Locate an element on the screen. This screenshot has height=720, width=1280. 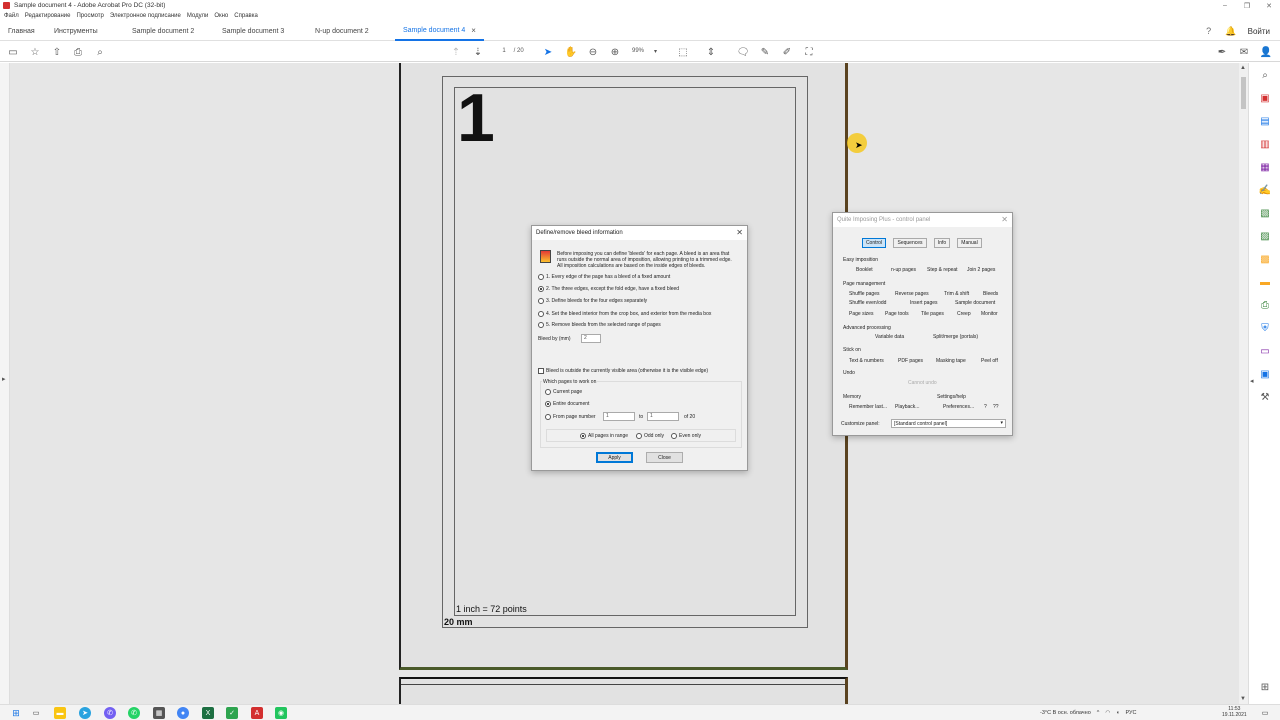
help-double-question-button: ?? is located at coordinates (996, 407).